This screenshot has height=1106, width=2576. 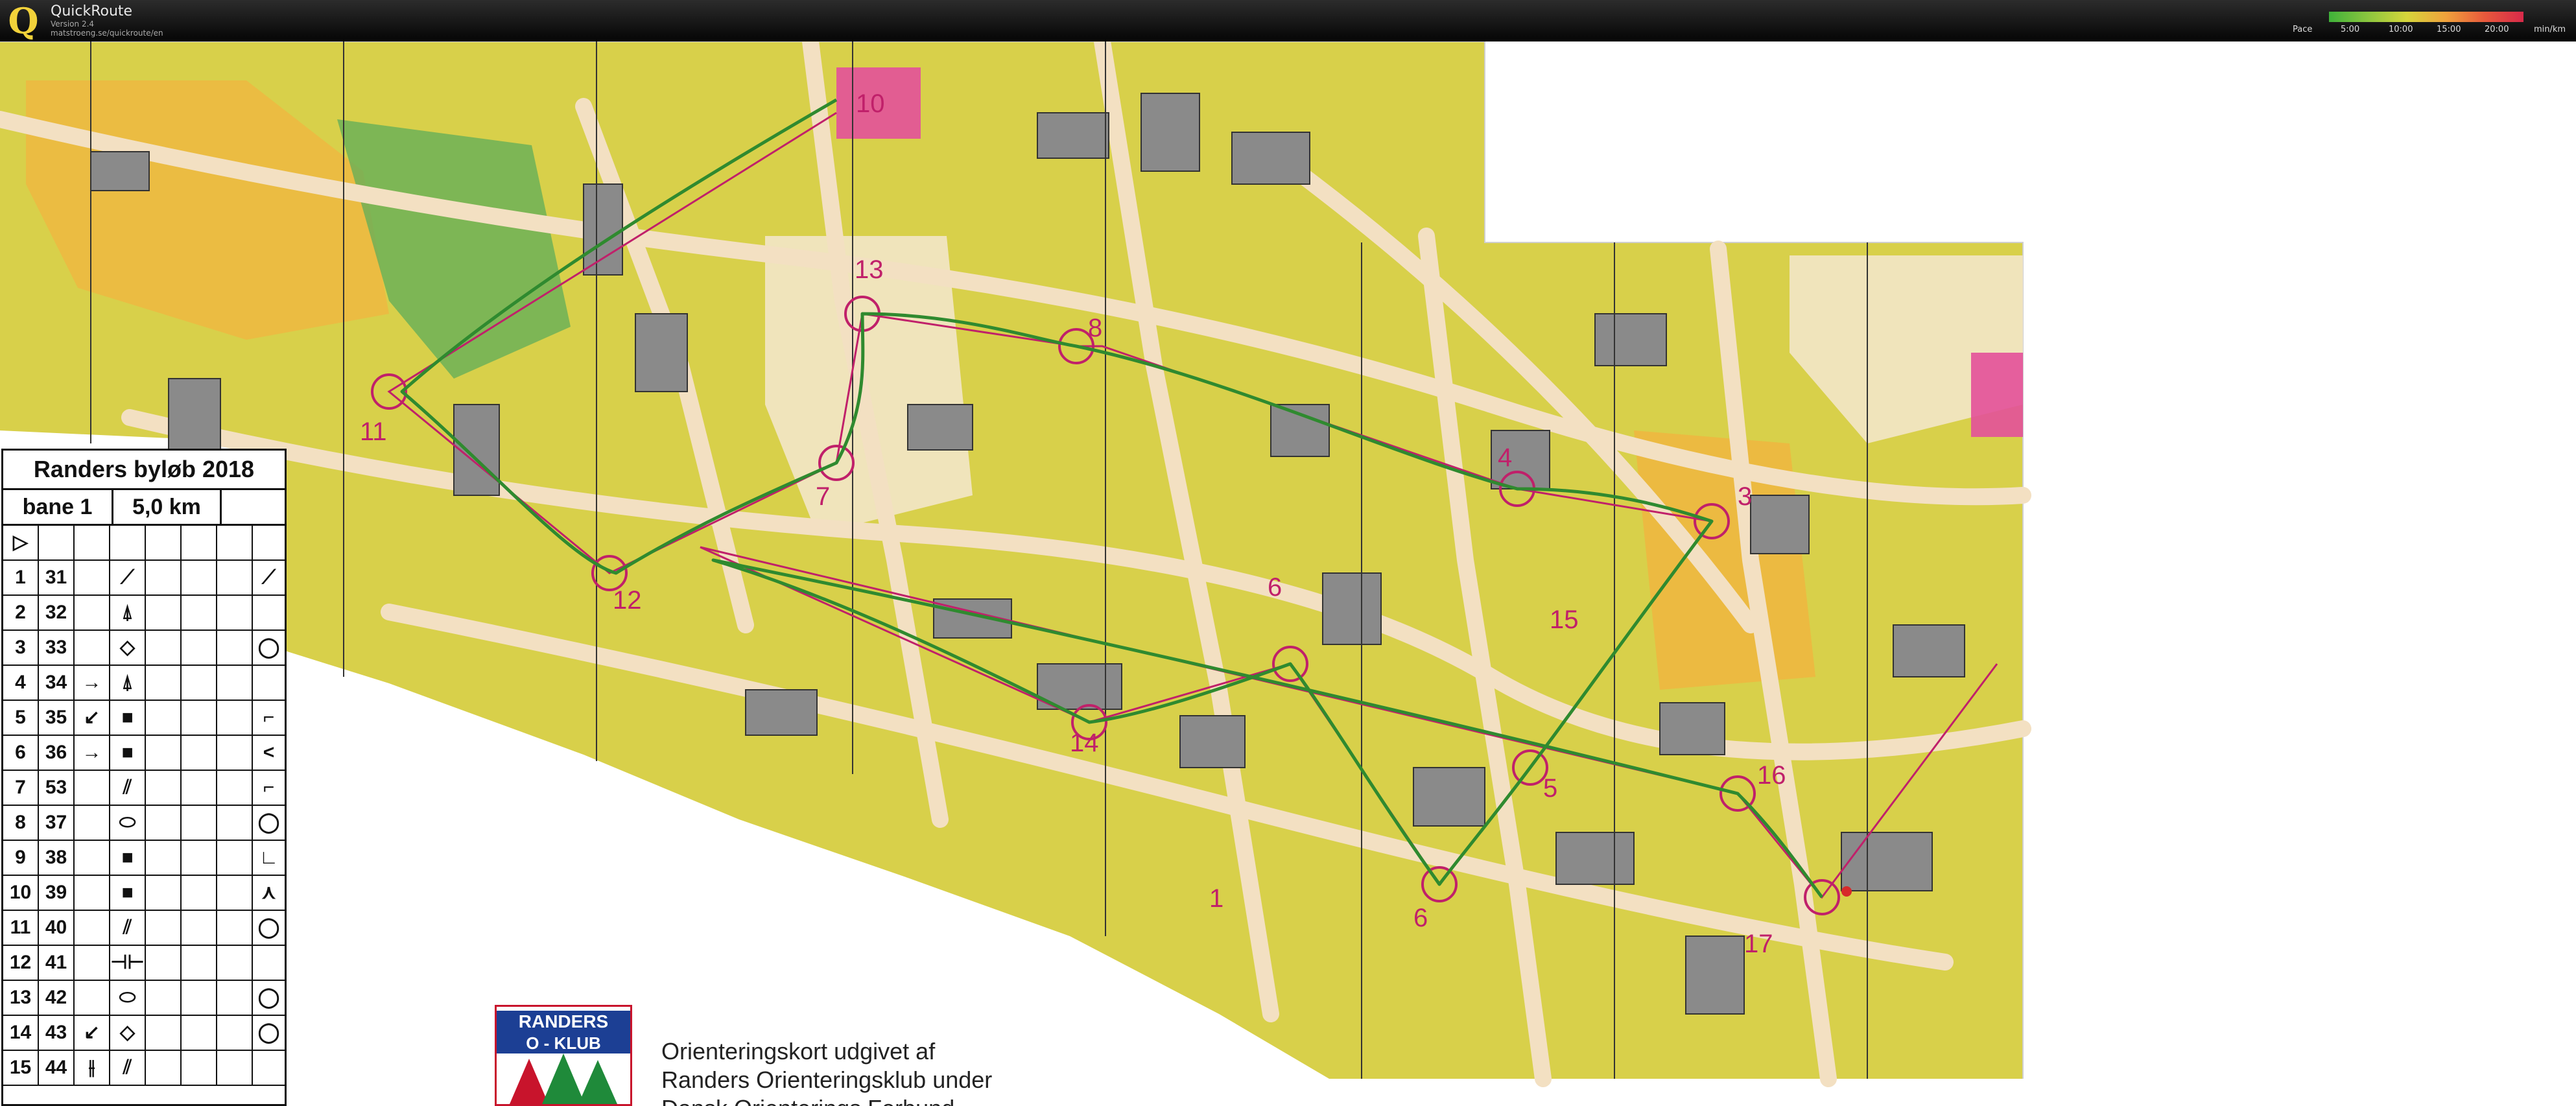 I want to click on control-sym6: ⟋, so click(x=269, y=577).